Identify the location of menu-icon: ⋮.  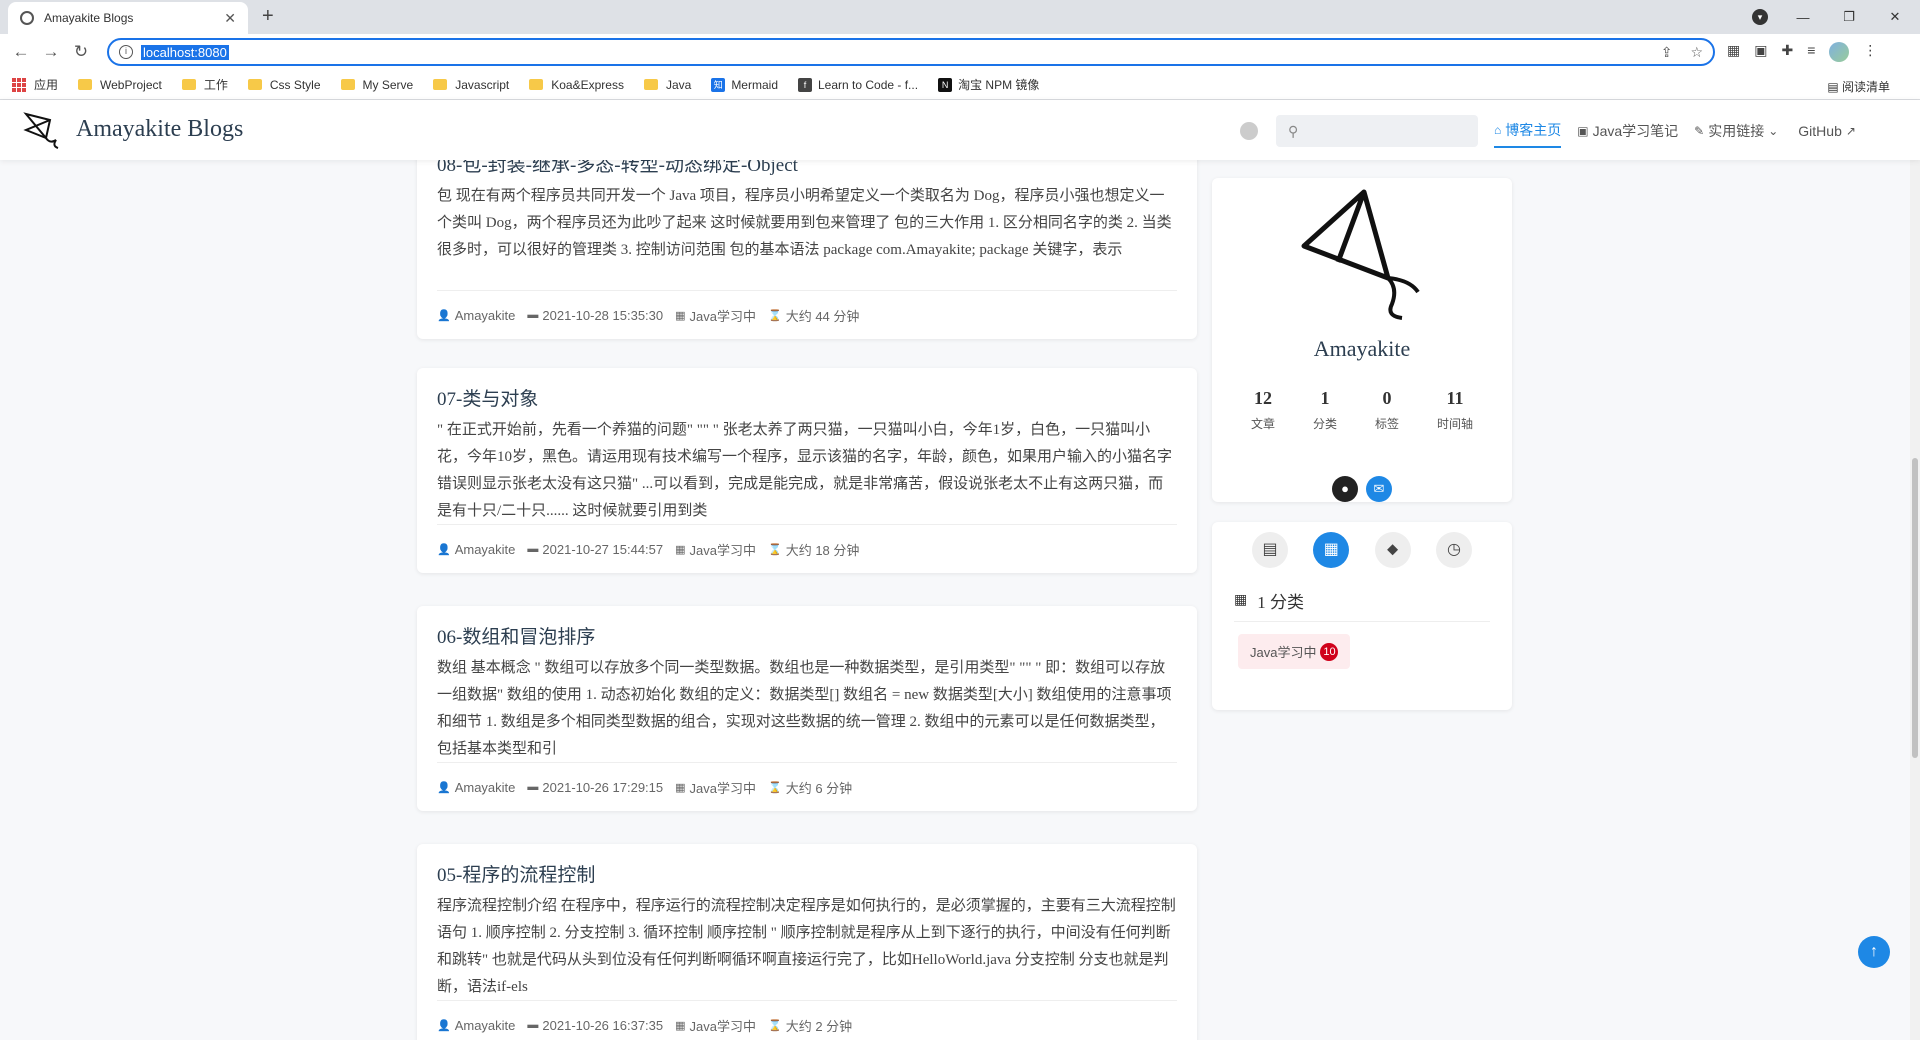
(1870, 52).